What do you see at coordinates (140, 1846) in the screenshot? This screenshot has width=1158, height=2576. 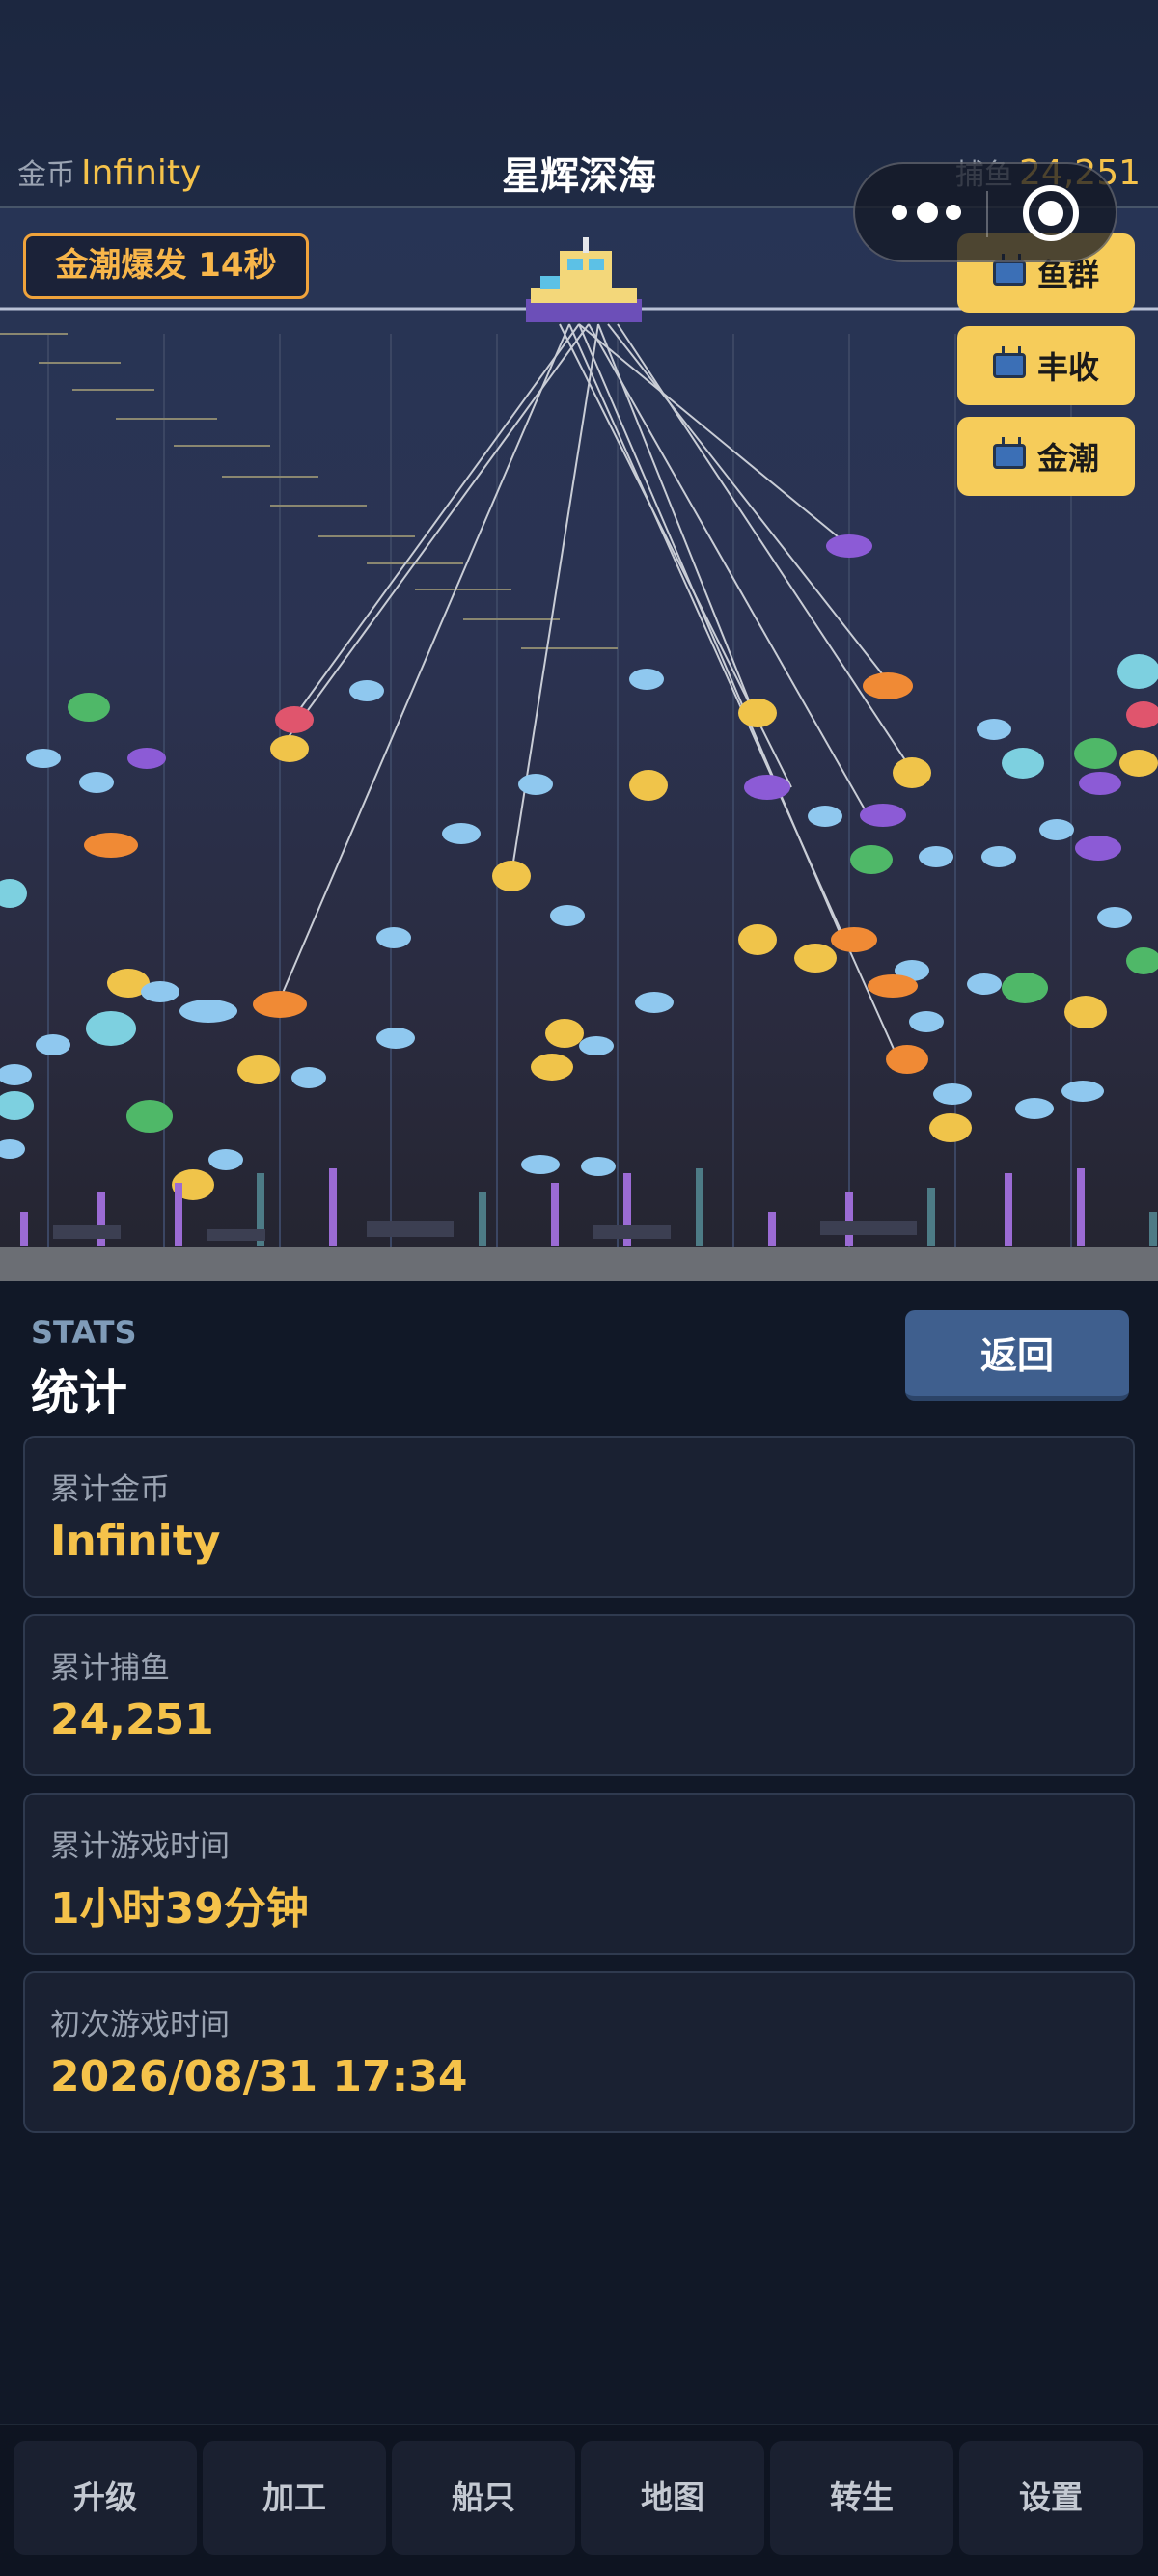 I see `stat-label: 累计游戏时间` at bounding box center [140, 1846].